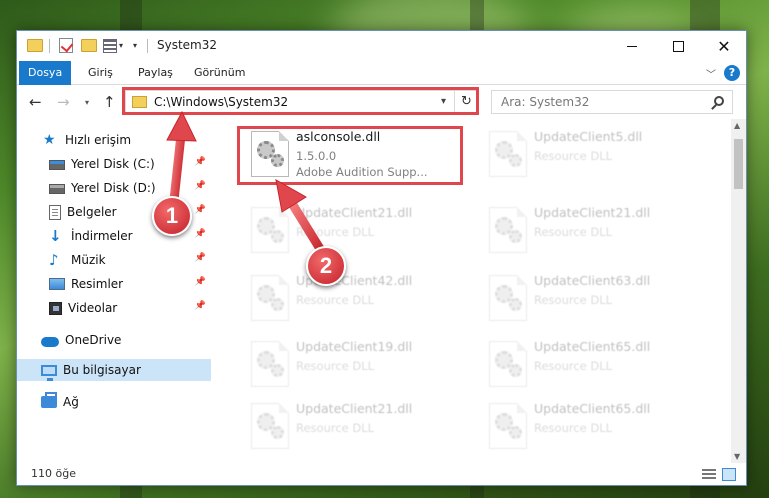 This screenshot has width=769, height=498. Describe the element at coordinates (135, 50) in the screenshot. I see `customize-toolbar-icon: ▾` at that location.